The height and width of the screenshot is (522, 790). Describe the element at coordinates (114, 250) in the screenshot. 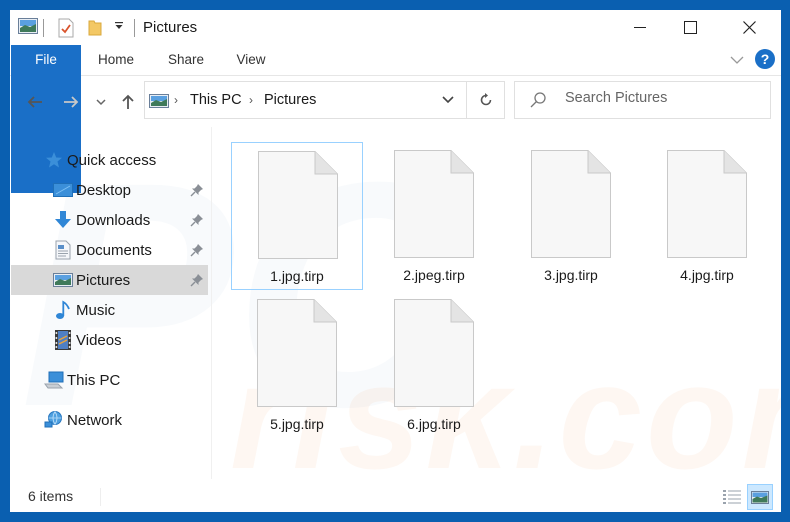

I see `sidebar-item-label: Documents` at that location.